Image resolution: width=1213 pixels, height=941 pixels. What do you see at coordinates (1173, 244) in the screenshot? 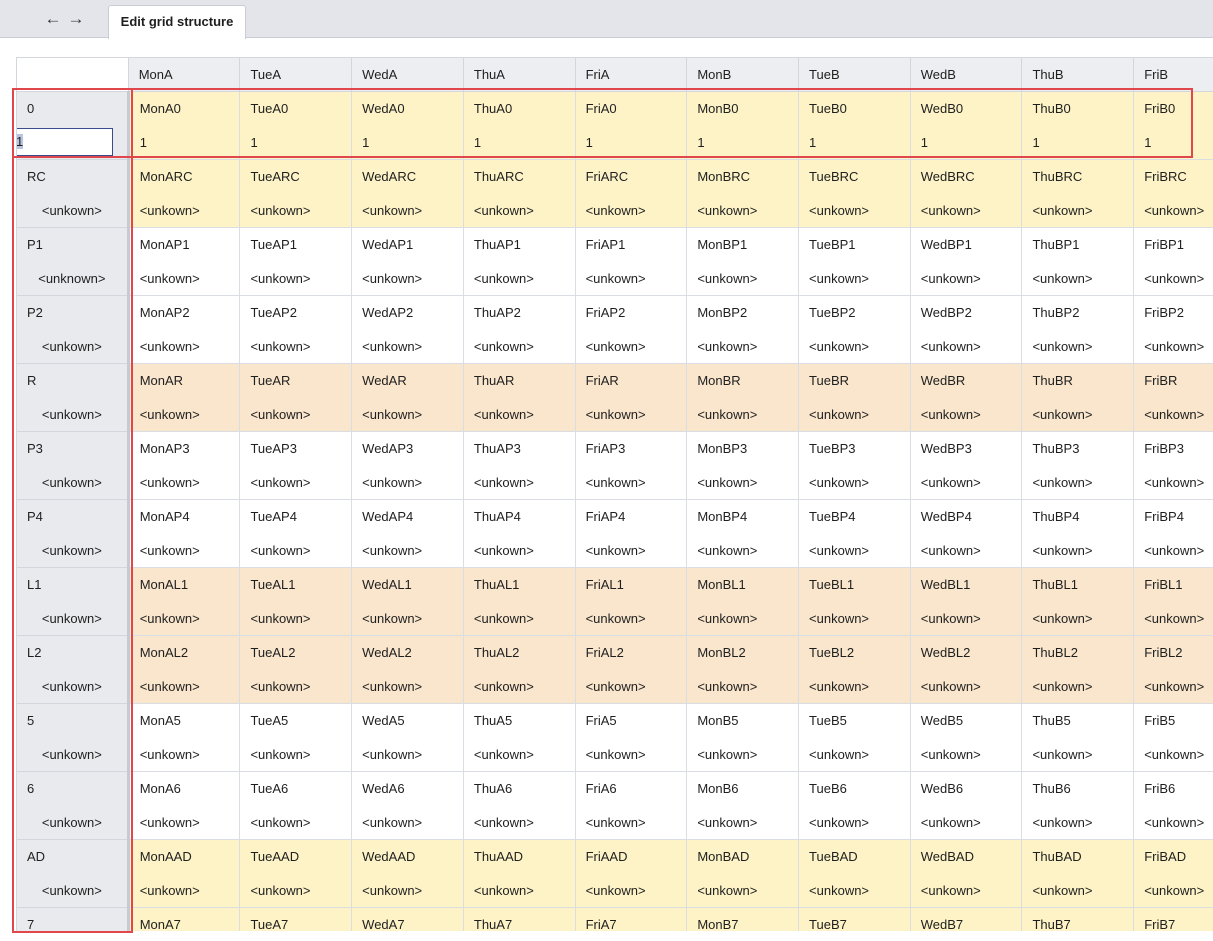
I see `grid-cell-code: FriBP1` at bounding box center [1173, 244].